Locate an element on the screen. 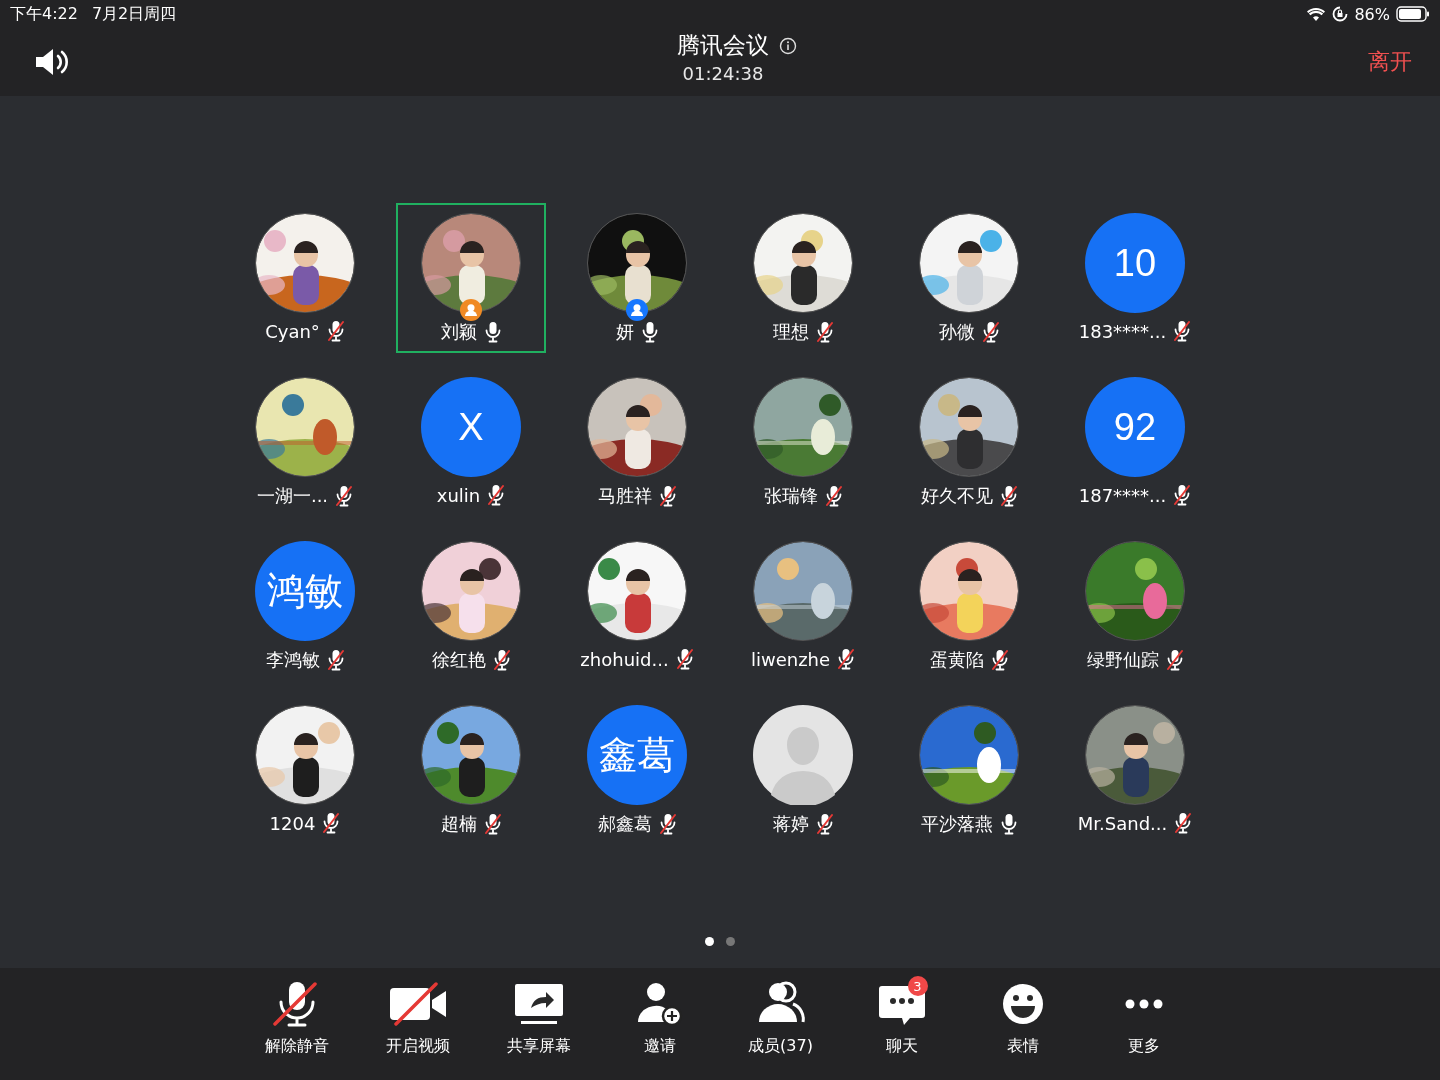 Image resolution: width=1440 pixels, height=1080 pixels. toolbar-button: 更多 is located at coordinates (1143, 1022).